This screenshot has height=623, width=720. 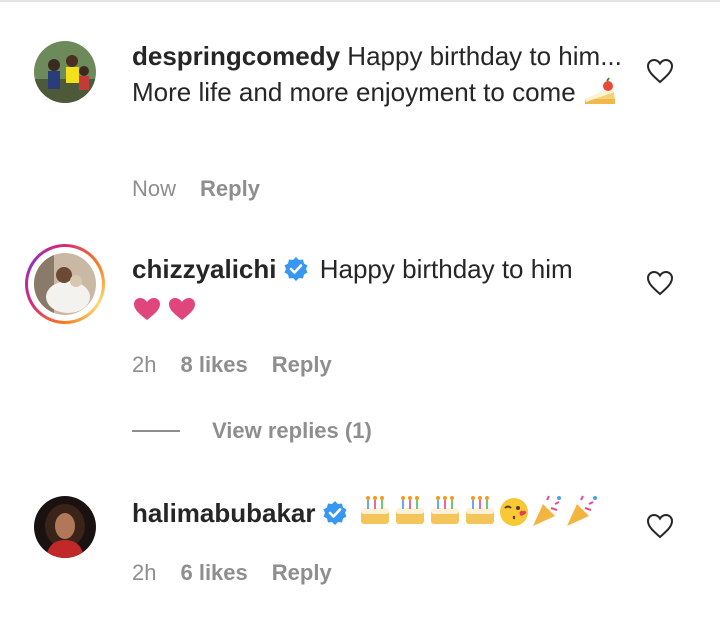 I want to click on comment-username: chizzyalichi, so click(x=204, y=269).